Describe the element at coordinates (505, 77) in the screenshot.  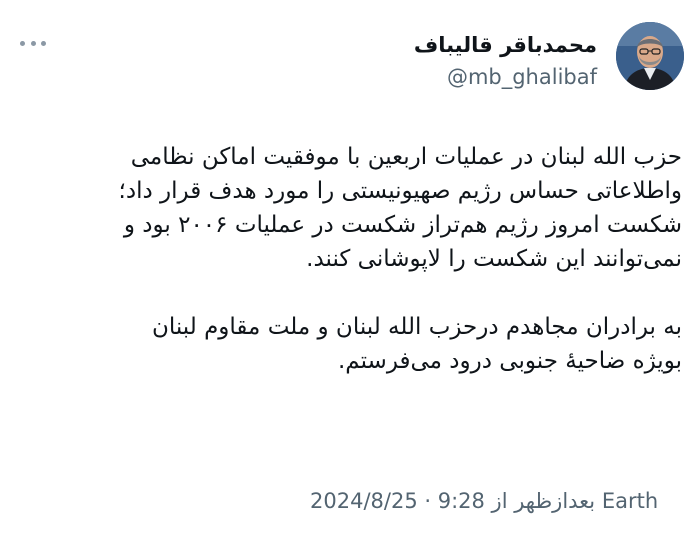
I see `author-handle: @mb_ghalibaf` at that location.